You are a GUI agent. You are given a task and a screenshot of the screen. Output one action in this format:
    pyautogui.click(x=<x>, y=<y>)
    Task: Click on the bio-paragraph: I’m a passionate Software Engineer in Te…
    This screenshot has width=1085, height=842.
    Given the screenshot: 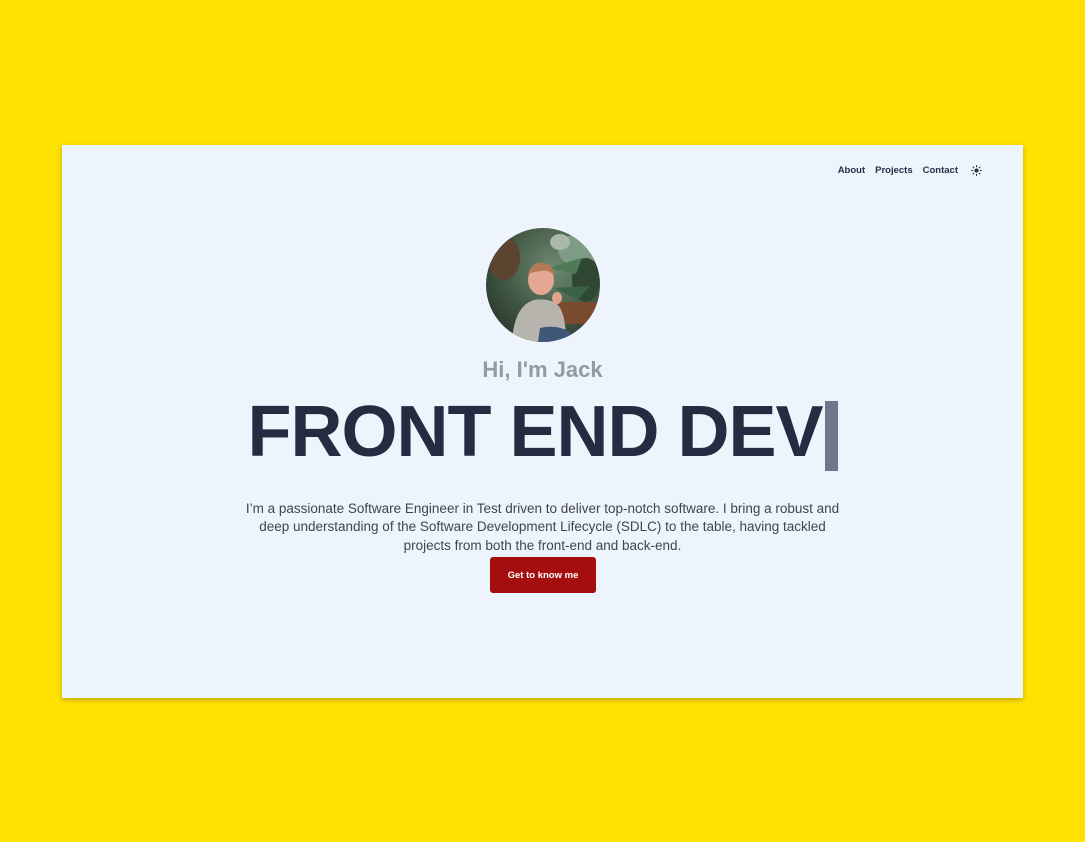 What is the action you would take?
    pyautogui.click(x=542, y=526)
    